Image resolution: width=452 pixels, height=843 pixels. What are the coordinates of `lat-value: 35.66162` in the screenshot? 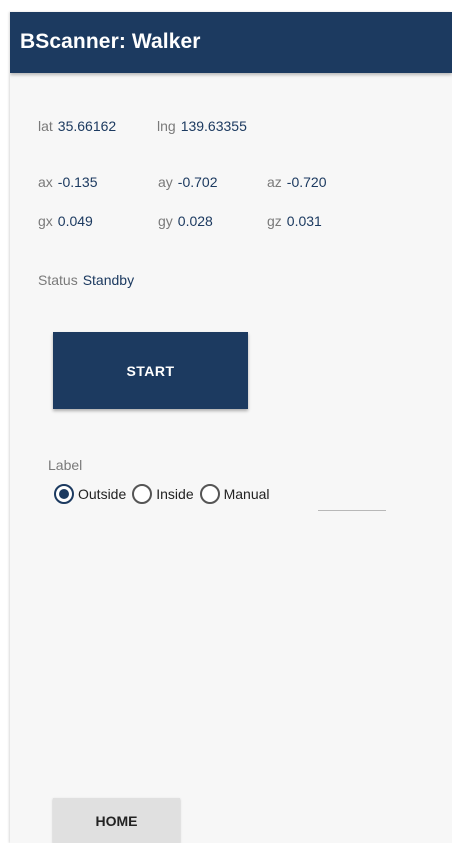 It's located at (87, 126).